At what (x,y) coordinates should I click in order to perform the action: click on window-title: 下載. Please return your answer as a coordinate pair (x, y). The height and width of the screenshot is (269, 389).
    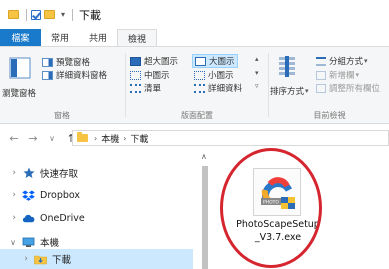
    Looking at the image, I should click on (90, 15).